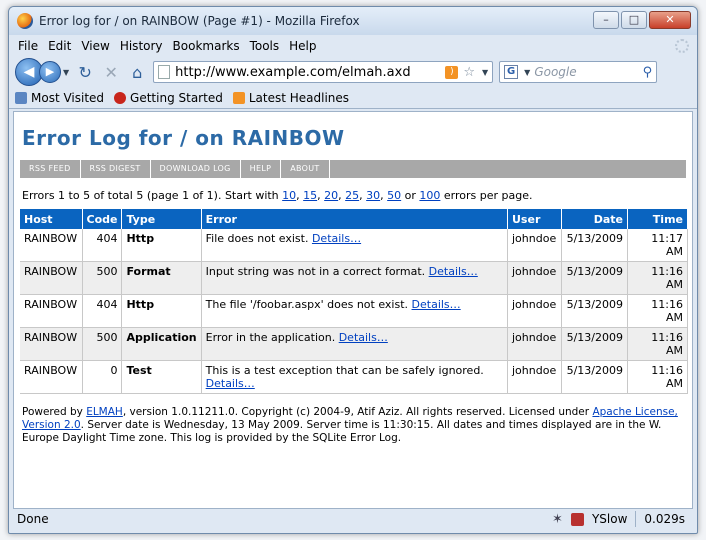  What do you see at coordinates (59, 46) in the screenshot?
I see `menu-edit: Edit` at bounding box center [59, 46].